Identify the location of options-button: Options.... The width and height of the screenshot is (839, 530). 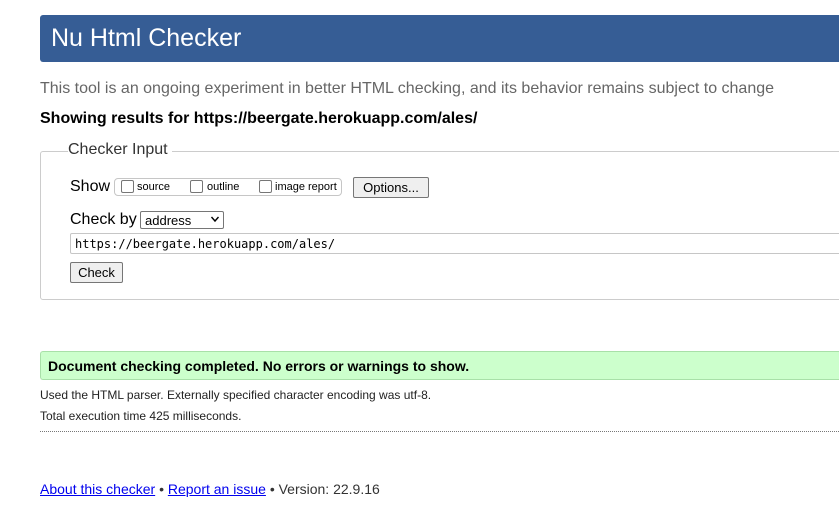
(391, 187).